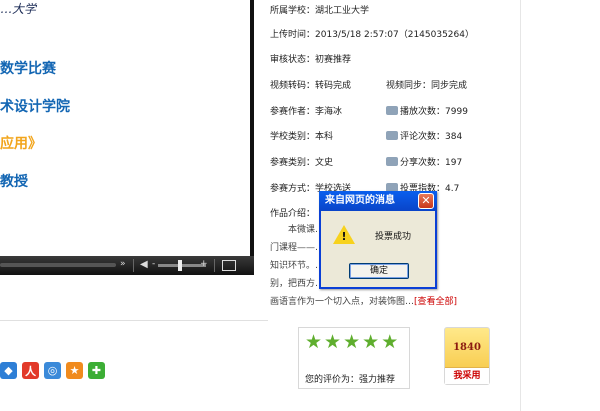 The width and height of the screenshot is (600, 411). I want to click on video-border, so click(252, 137).